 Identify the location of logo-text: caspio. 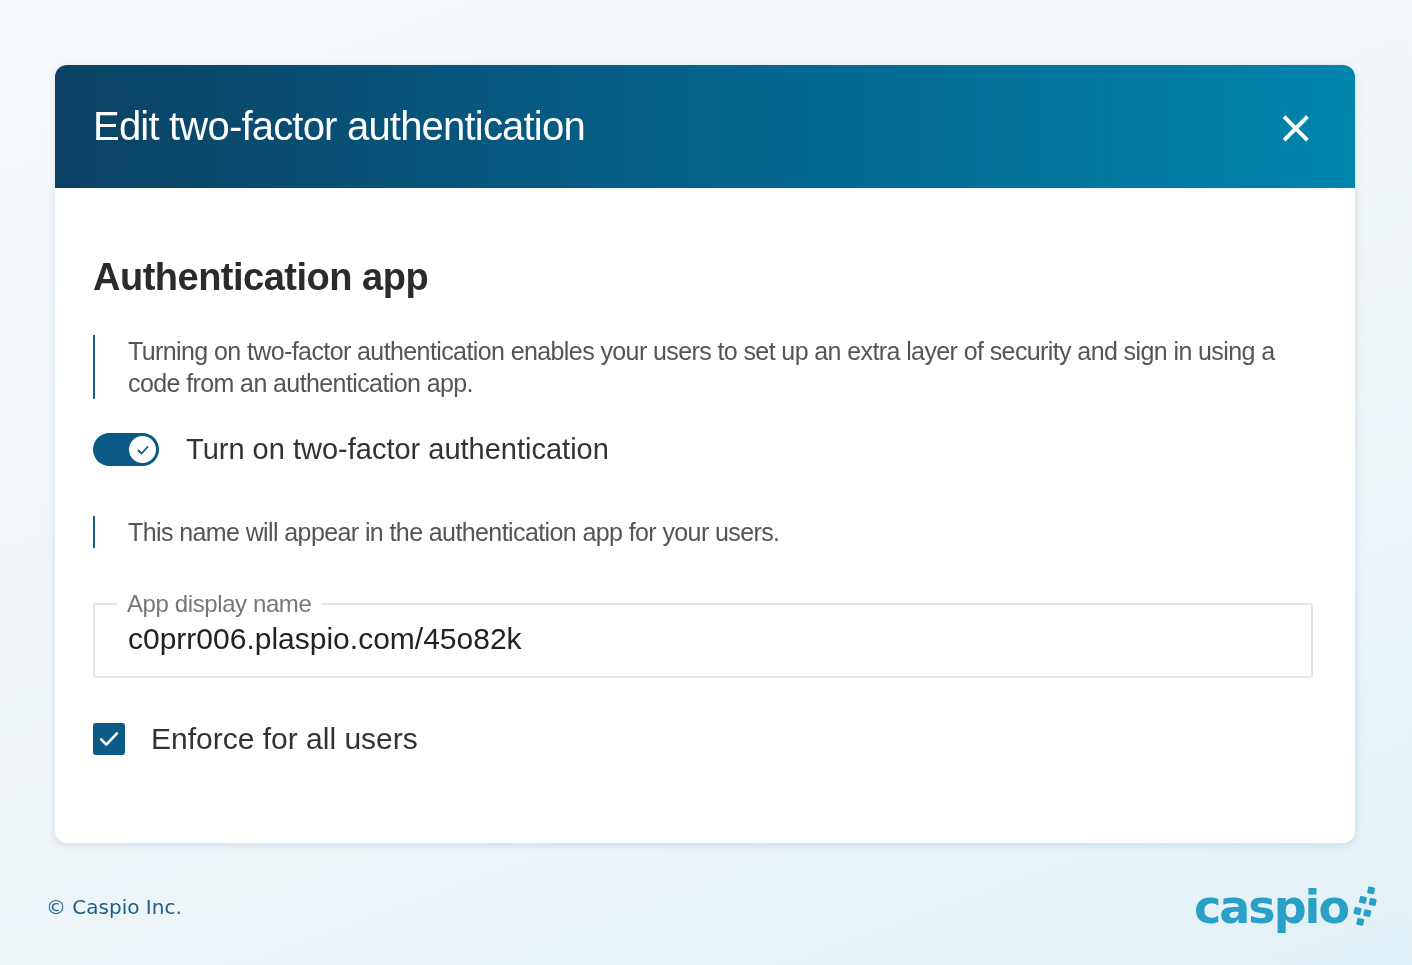
(1271, 907).